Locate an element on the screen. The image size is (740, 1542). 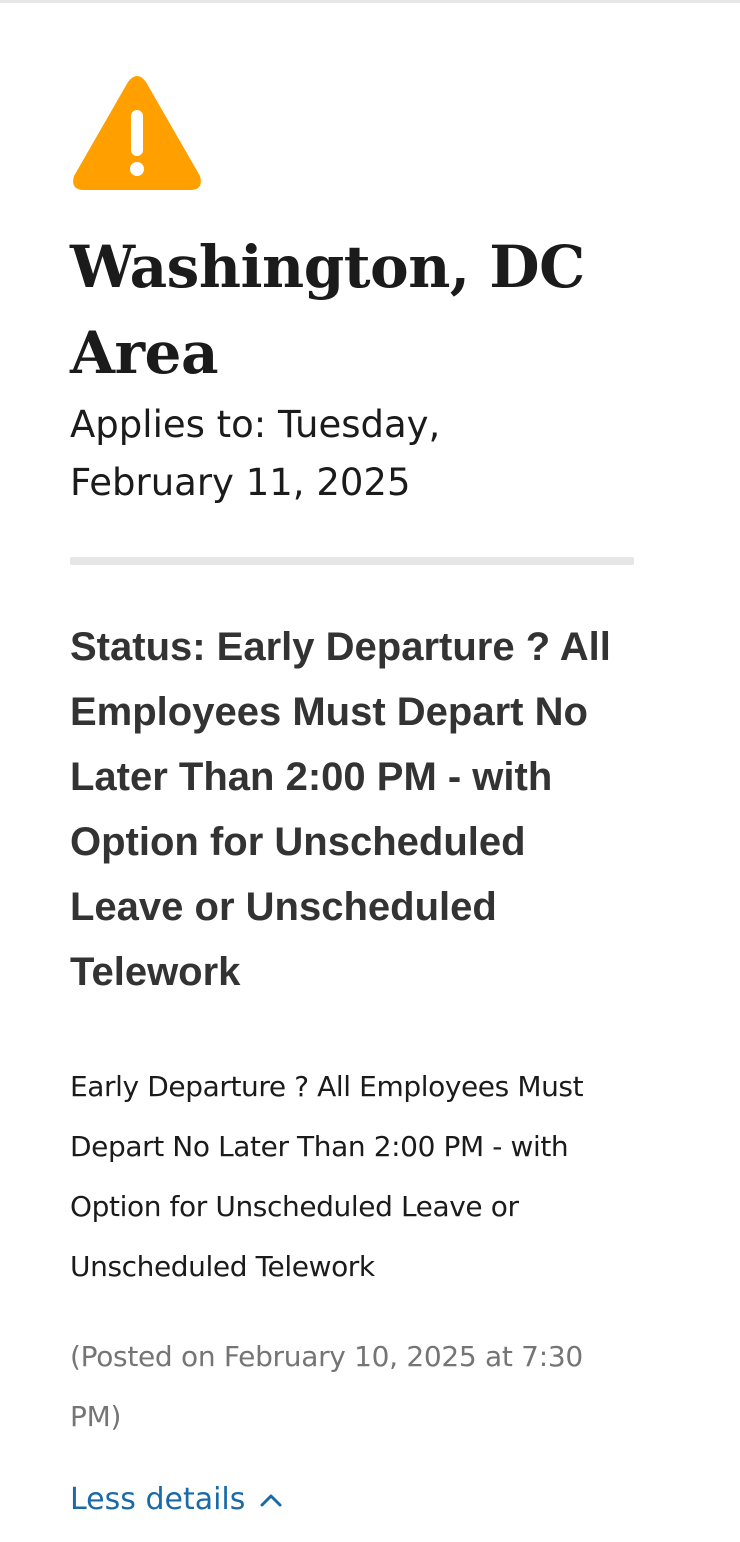
less-details-link: Less details is located at coordinates (176, 1499).